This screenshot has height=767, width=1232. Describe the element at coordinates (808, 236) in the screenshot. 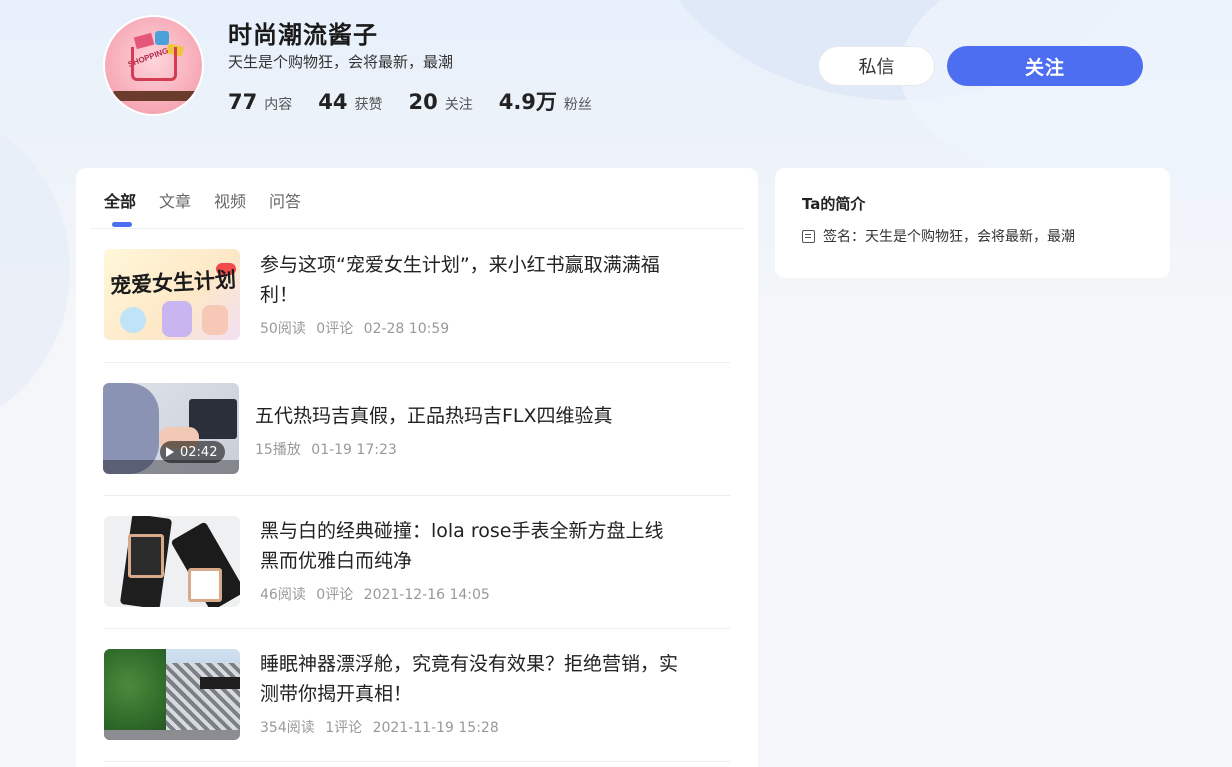

I see `document-icon` at that location.